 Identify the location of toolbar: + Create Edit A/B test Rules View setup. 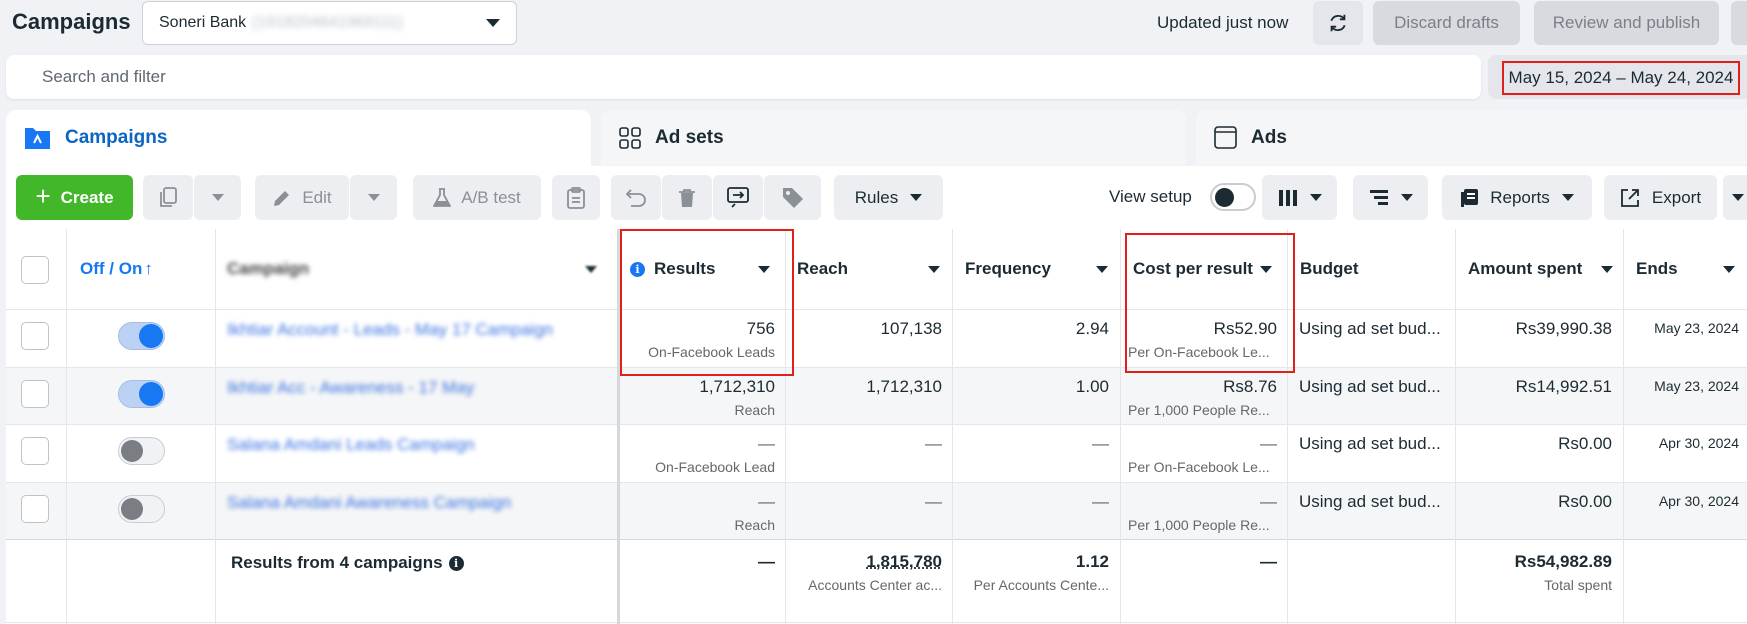
(876, 197).